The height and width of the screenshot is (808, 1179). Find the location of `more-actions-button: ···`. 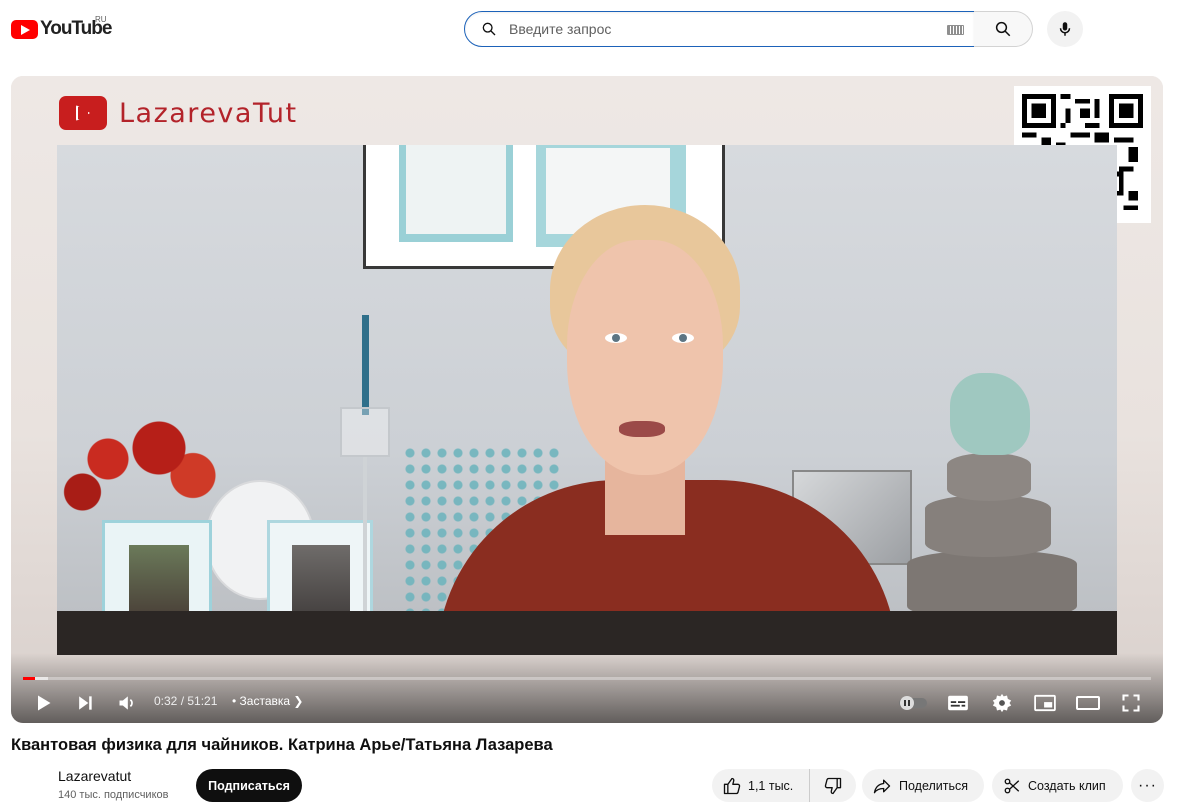

more-actions-button: ··· is located at coordinates (1147, 785).